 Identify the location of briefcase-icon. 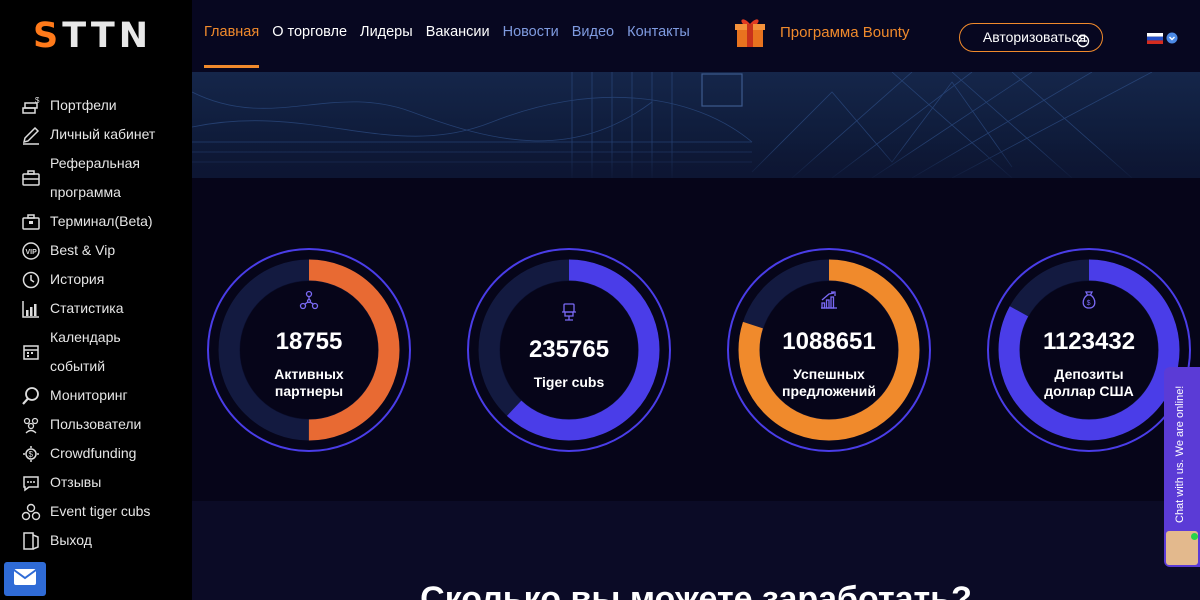
(31, 178).